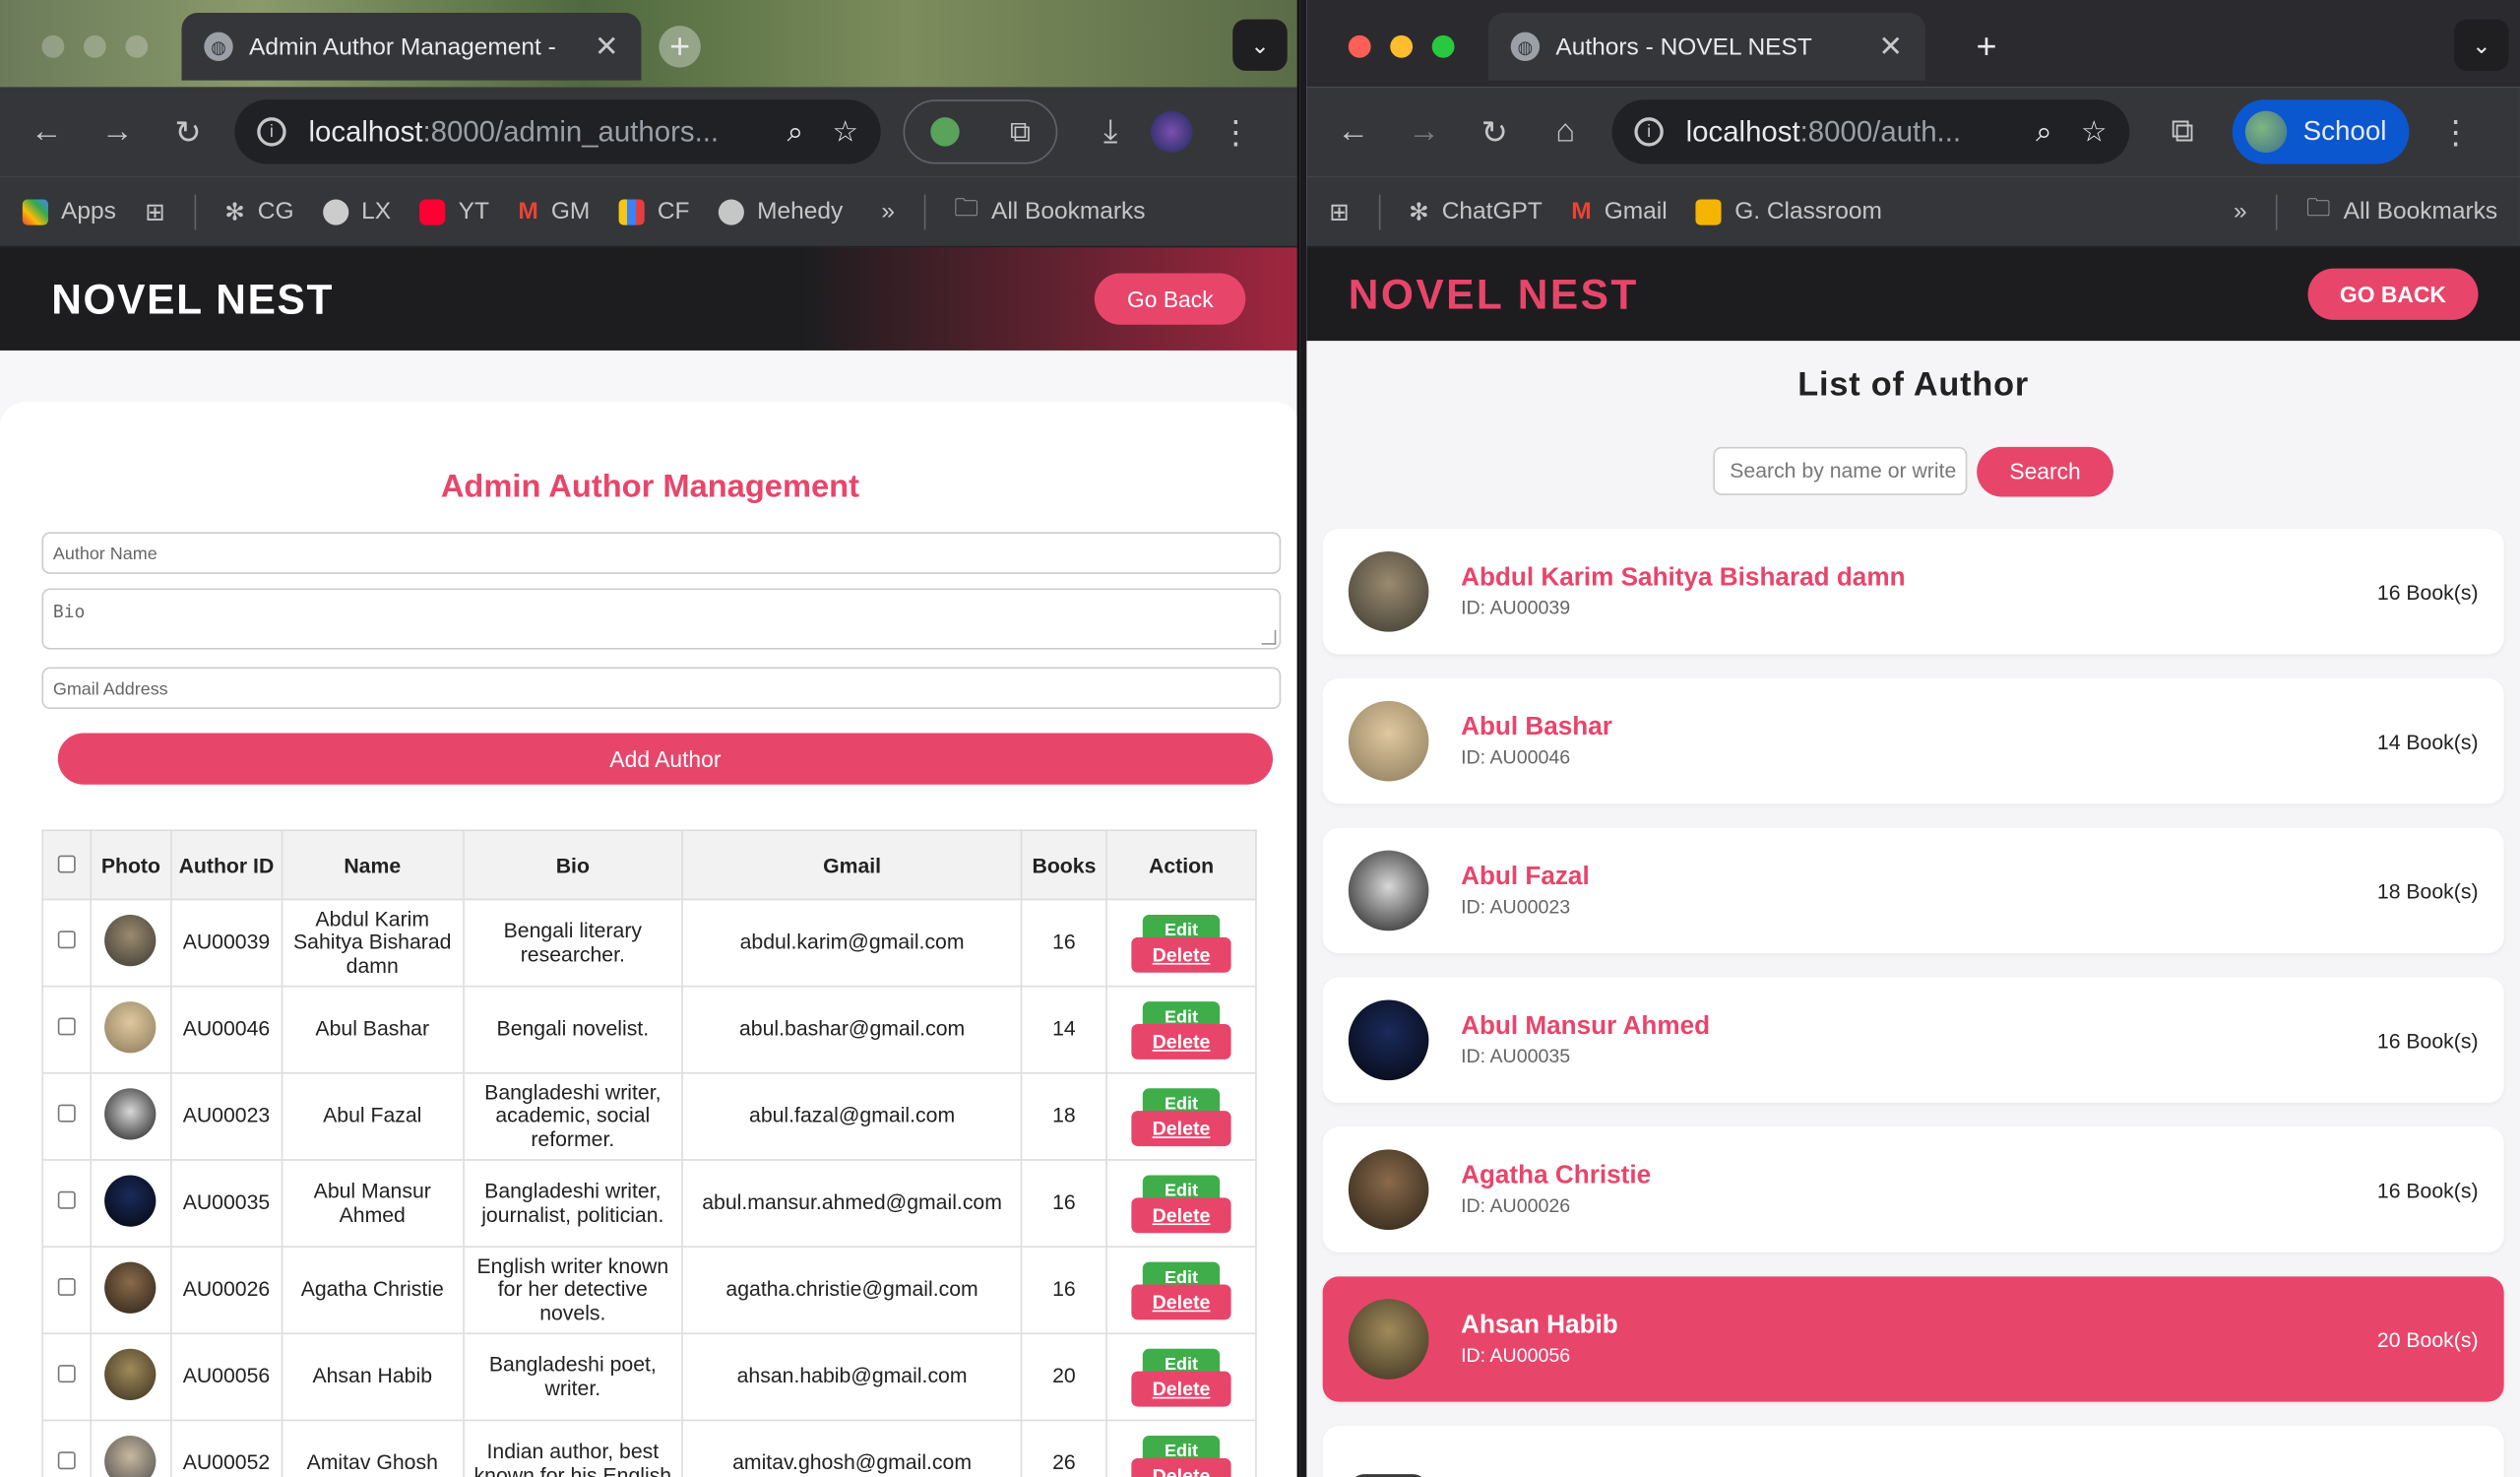 The width and height of the screenshot is (2520, 1477). What do you see at coordinates (226, 865) in the screenshot?
I see `column-header: Author ID` at bounding box center [226, 865].